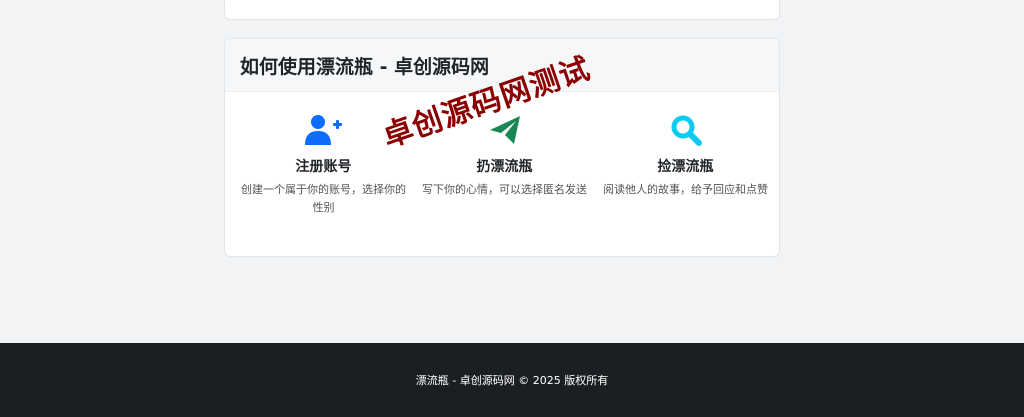  I want to click on feature-desc: 创建一个属于你的账号，选择你的性别, so click(323, 198).